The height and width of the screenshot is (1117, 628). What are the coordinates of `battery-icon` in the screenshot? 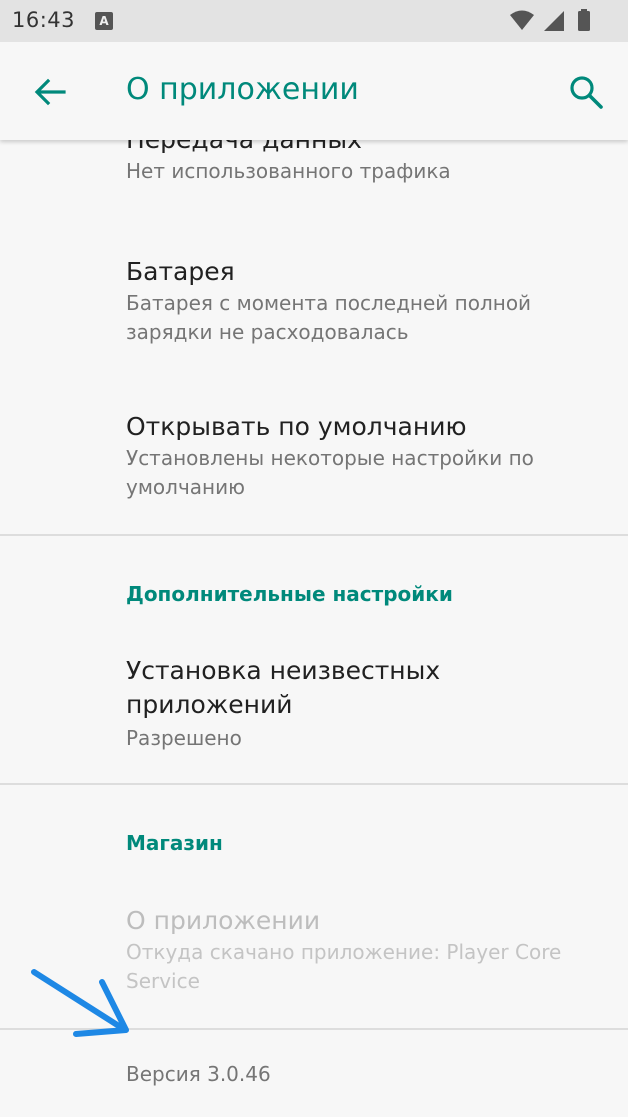 It's located at (584, 20).